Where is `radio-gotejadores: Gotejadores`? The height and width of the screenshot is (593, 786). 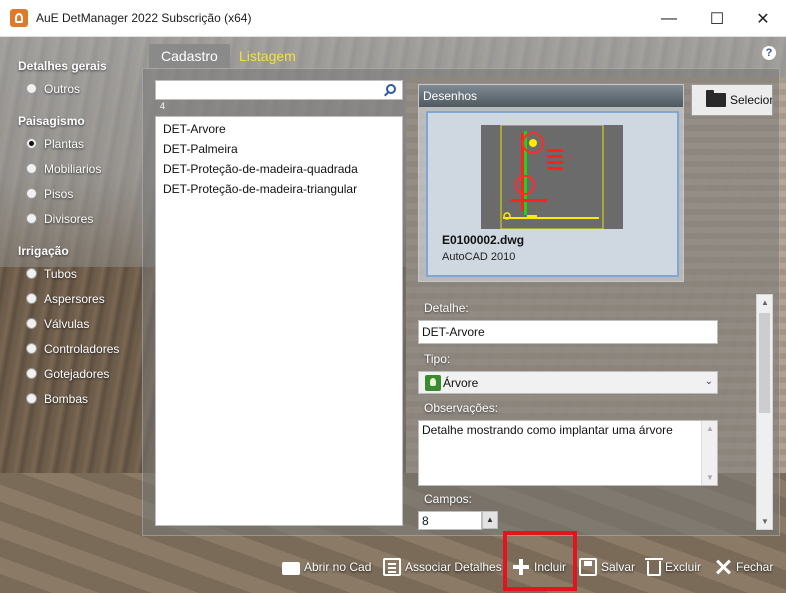
radio-gotejadores: Gotejadores is located at coordinates (77, 373).